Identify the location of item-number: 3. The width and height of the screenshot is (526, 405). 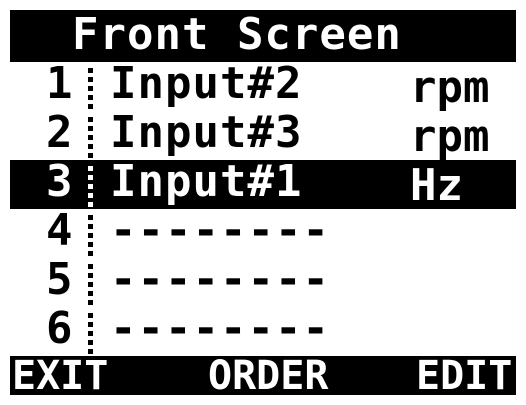
(59, 183).